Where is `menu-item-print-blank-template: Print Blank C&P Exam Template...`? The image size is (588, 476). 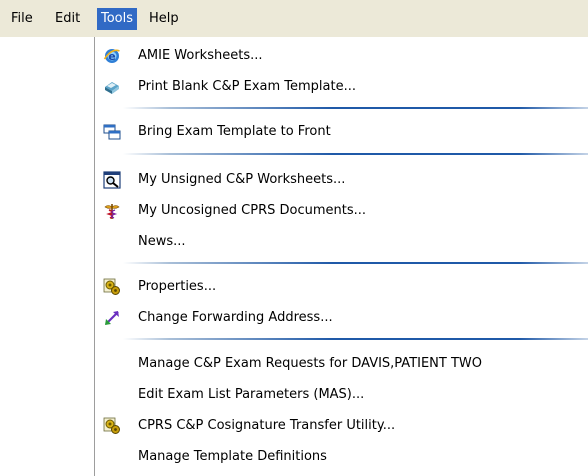
menu-item-print-blank-template: Print Blank C&P Exam Template... is located at coordinates (341, 87).